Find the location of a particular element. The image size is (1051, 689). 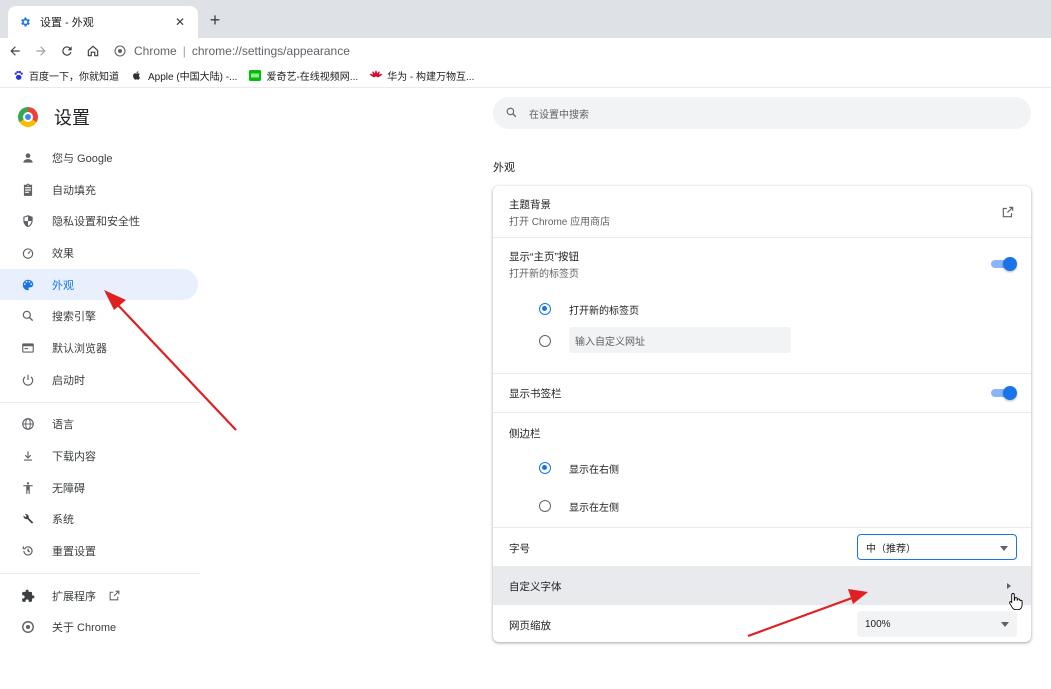

radio-new-tab-label: 打开新的标签页 is located at coordinates (604, 311).